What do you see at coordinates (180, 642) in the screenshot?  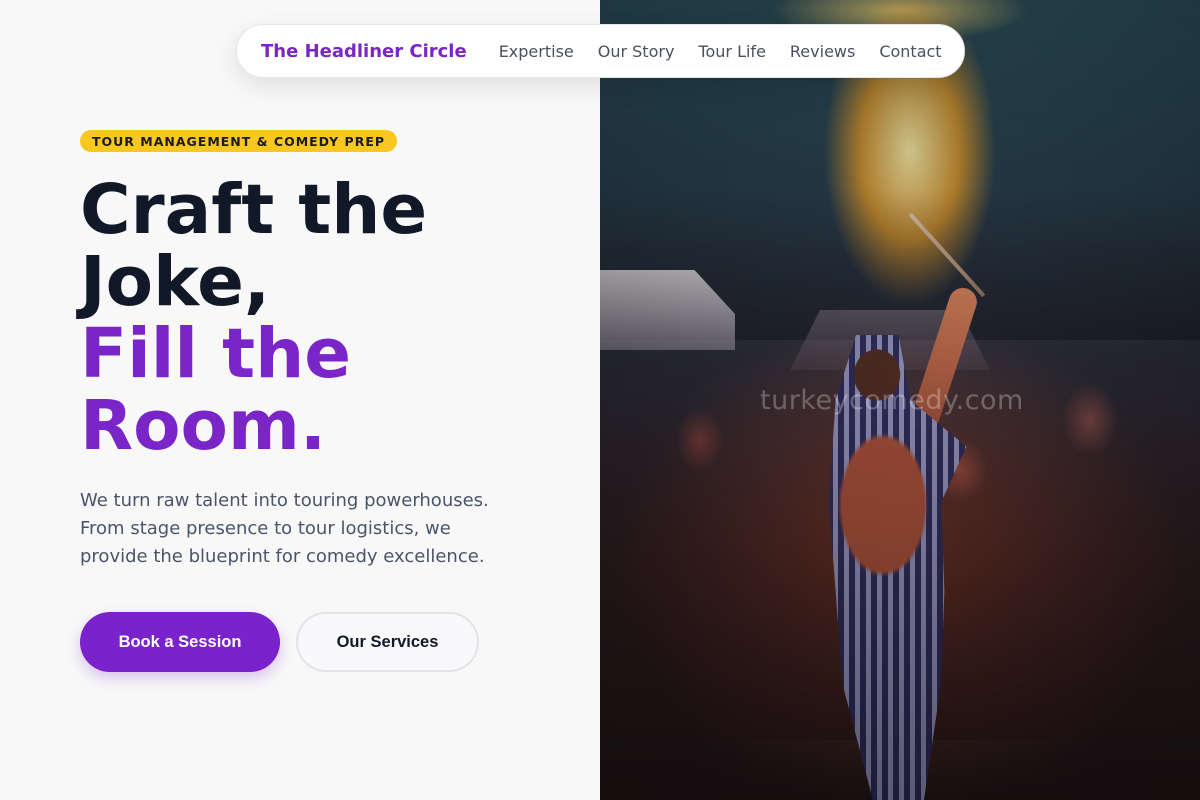 I see `book-session-button: Book a Session` at bounding box center [180, 642].